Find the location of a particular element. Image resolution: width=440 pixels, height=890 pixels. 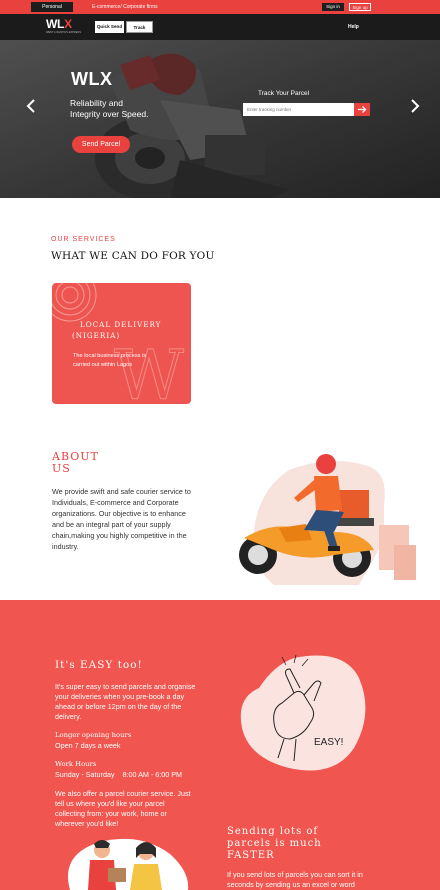

card-decoration-icon: W is located at coordinates (118, 343).